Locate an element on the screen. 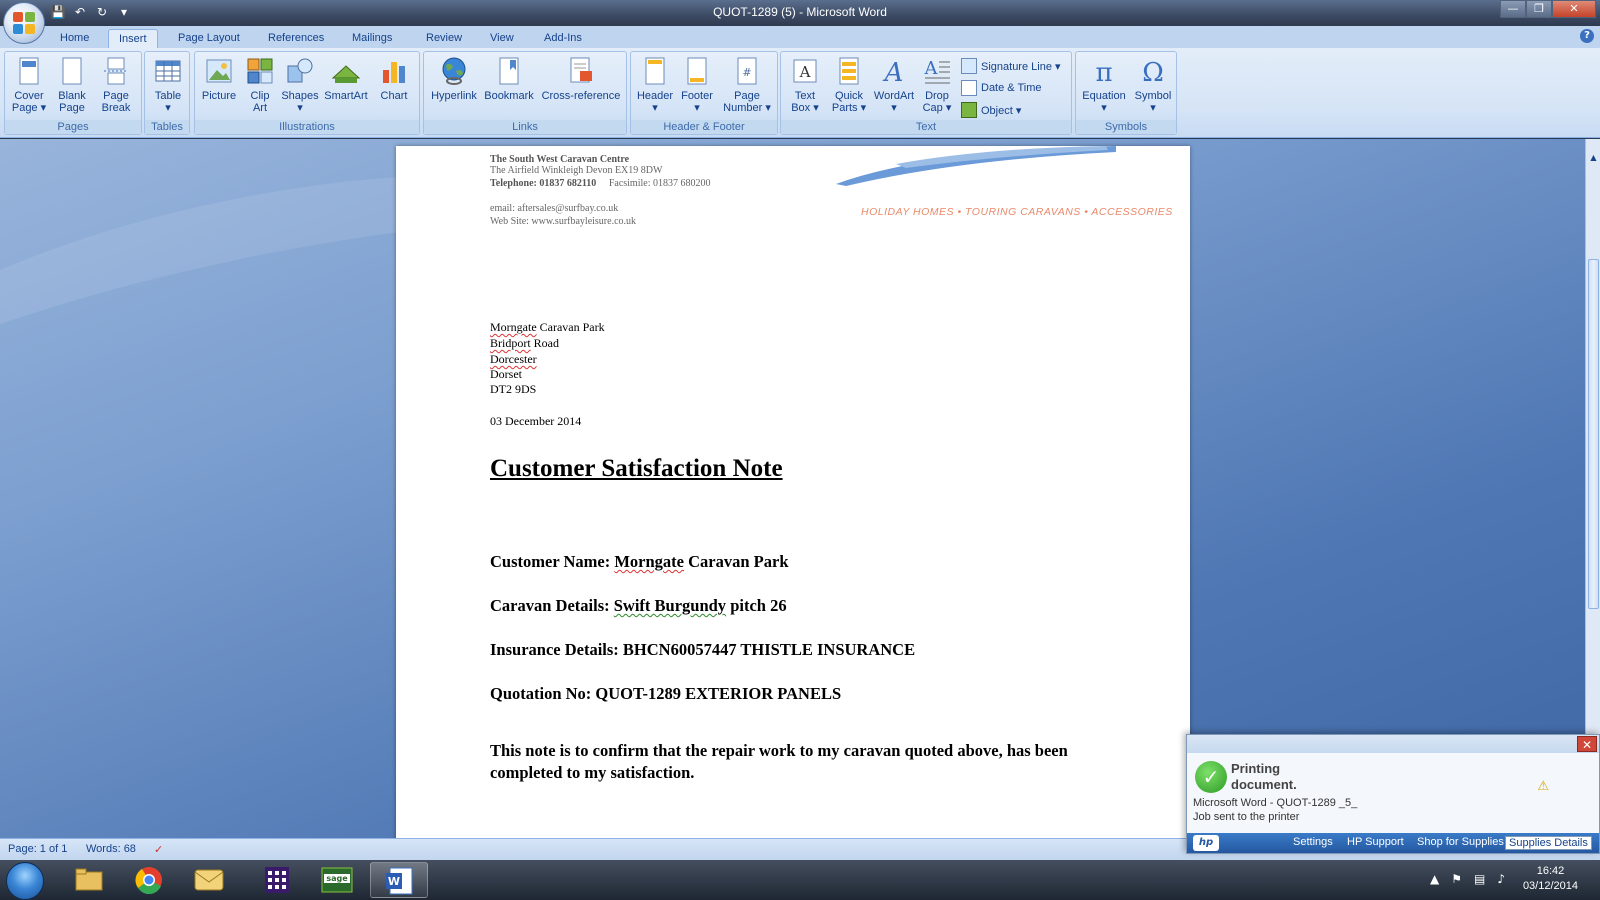 Image resolution: width=1600 pixels, height=900 pixels. customer-name-field: Customer Name: Morngate Caravan Park is located at coordinates (639, 562).